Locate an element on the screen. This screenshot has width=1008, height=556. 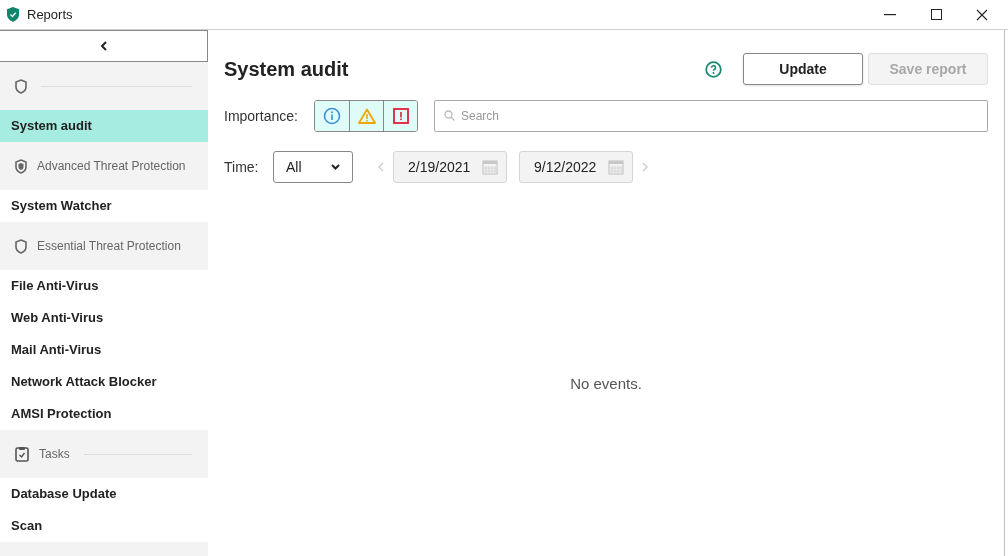
critical-icon is located at coordinates (400, 116).